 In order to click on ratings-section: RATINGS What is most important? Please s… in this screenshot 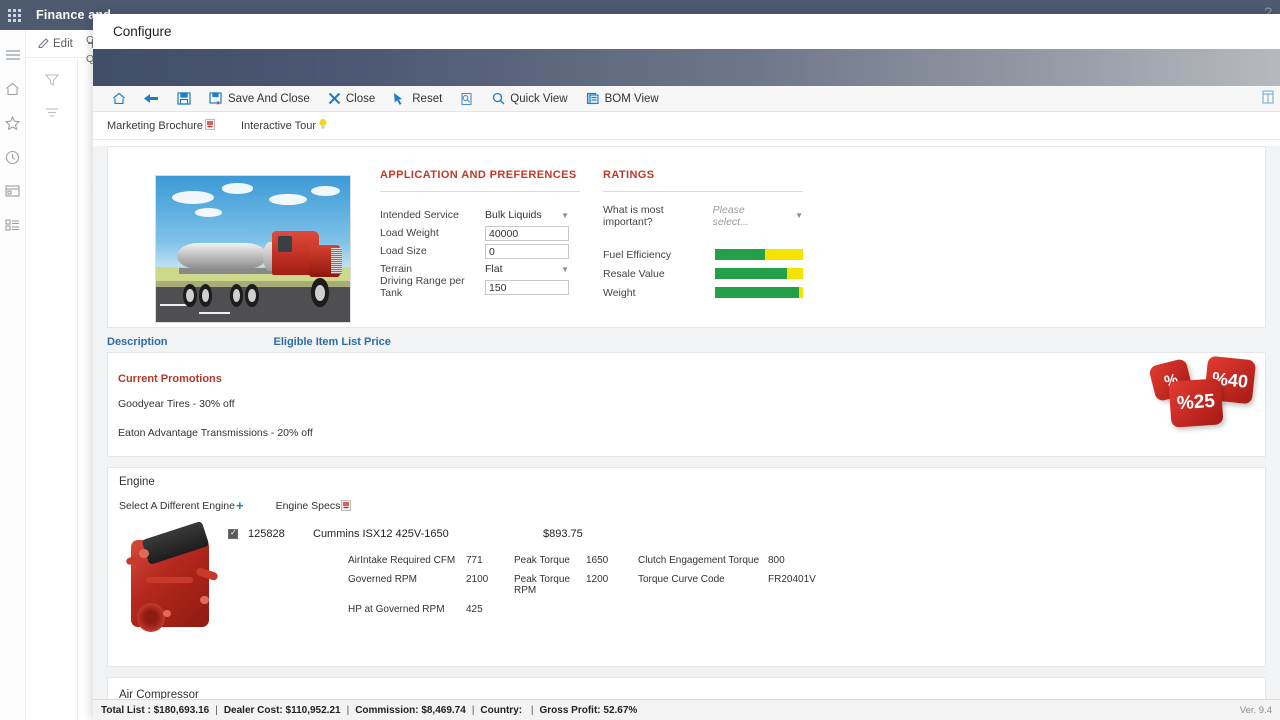, I will do `click(703, 235)`.